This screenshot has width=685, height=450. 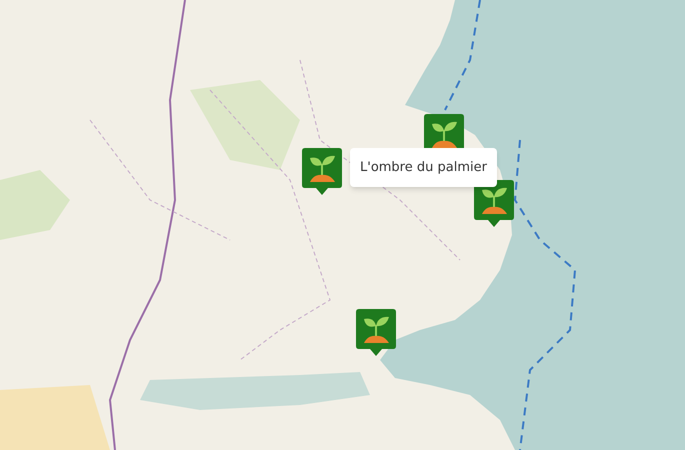 I want to click on marker-tooltip: L'ombre du palmier, so click(x=423, y=167).